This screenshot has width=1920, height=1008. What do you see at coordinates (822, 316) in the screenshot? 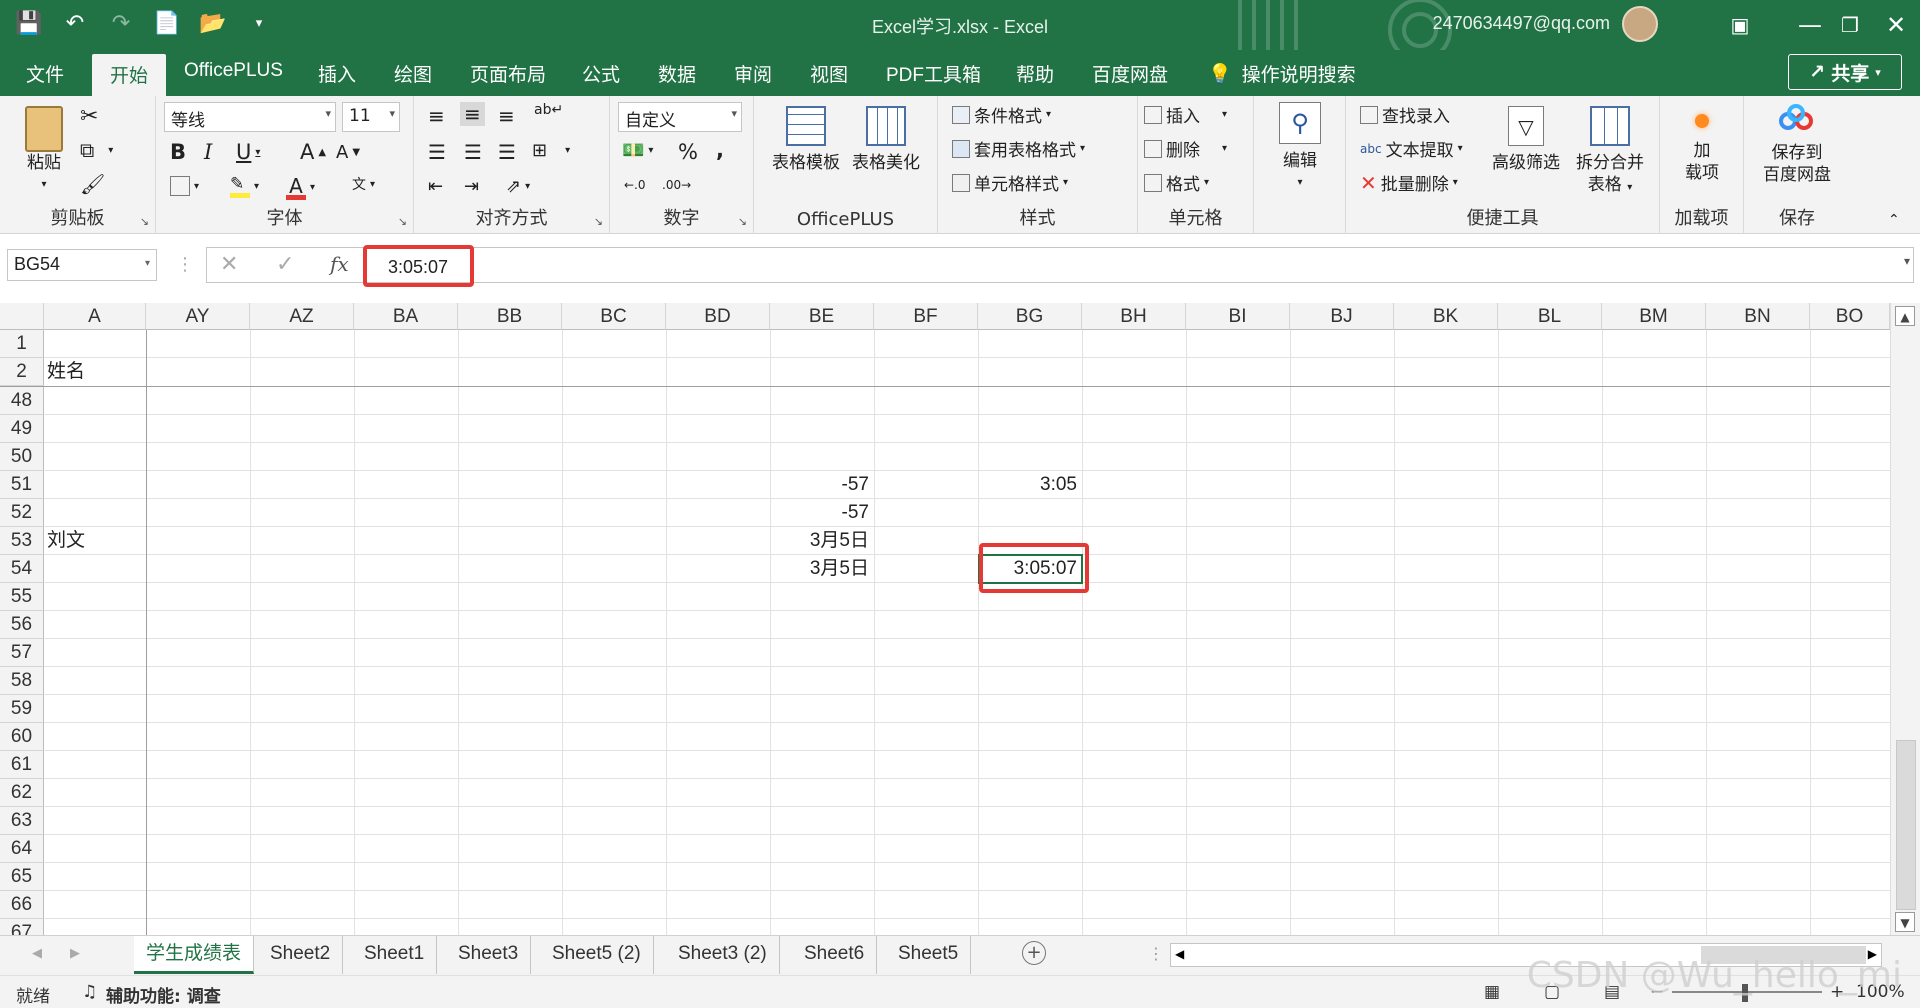
I see `column-header-be: BE` at bounding box center [822, 316].